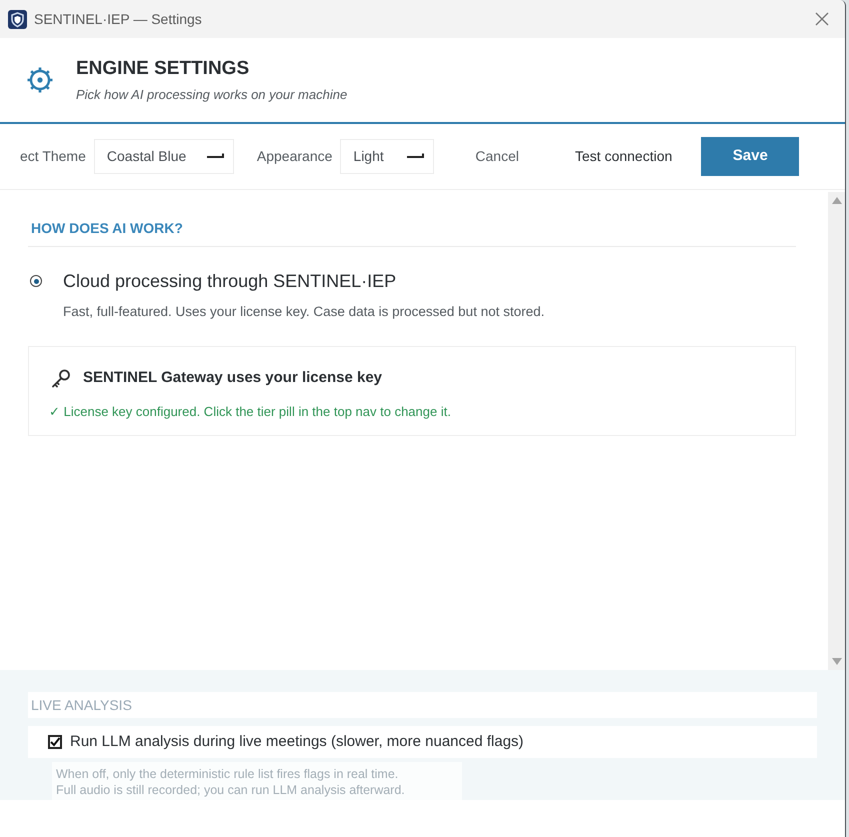 The height and width of the screenshot is (837, 849). I want to click on gear-icon, so click(40, 80).